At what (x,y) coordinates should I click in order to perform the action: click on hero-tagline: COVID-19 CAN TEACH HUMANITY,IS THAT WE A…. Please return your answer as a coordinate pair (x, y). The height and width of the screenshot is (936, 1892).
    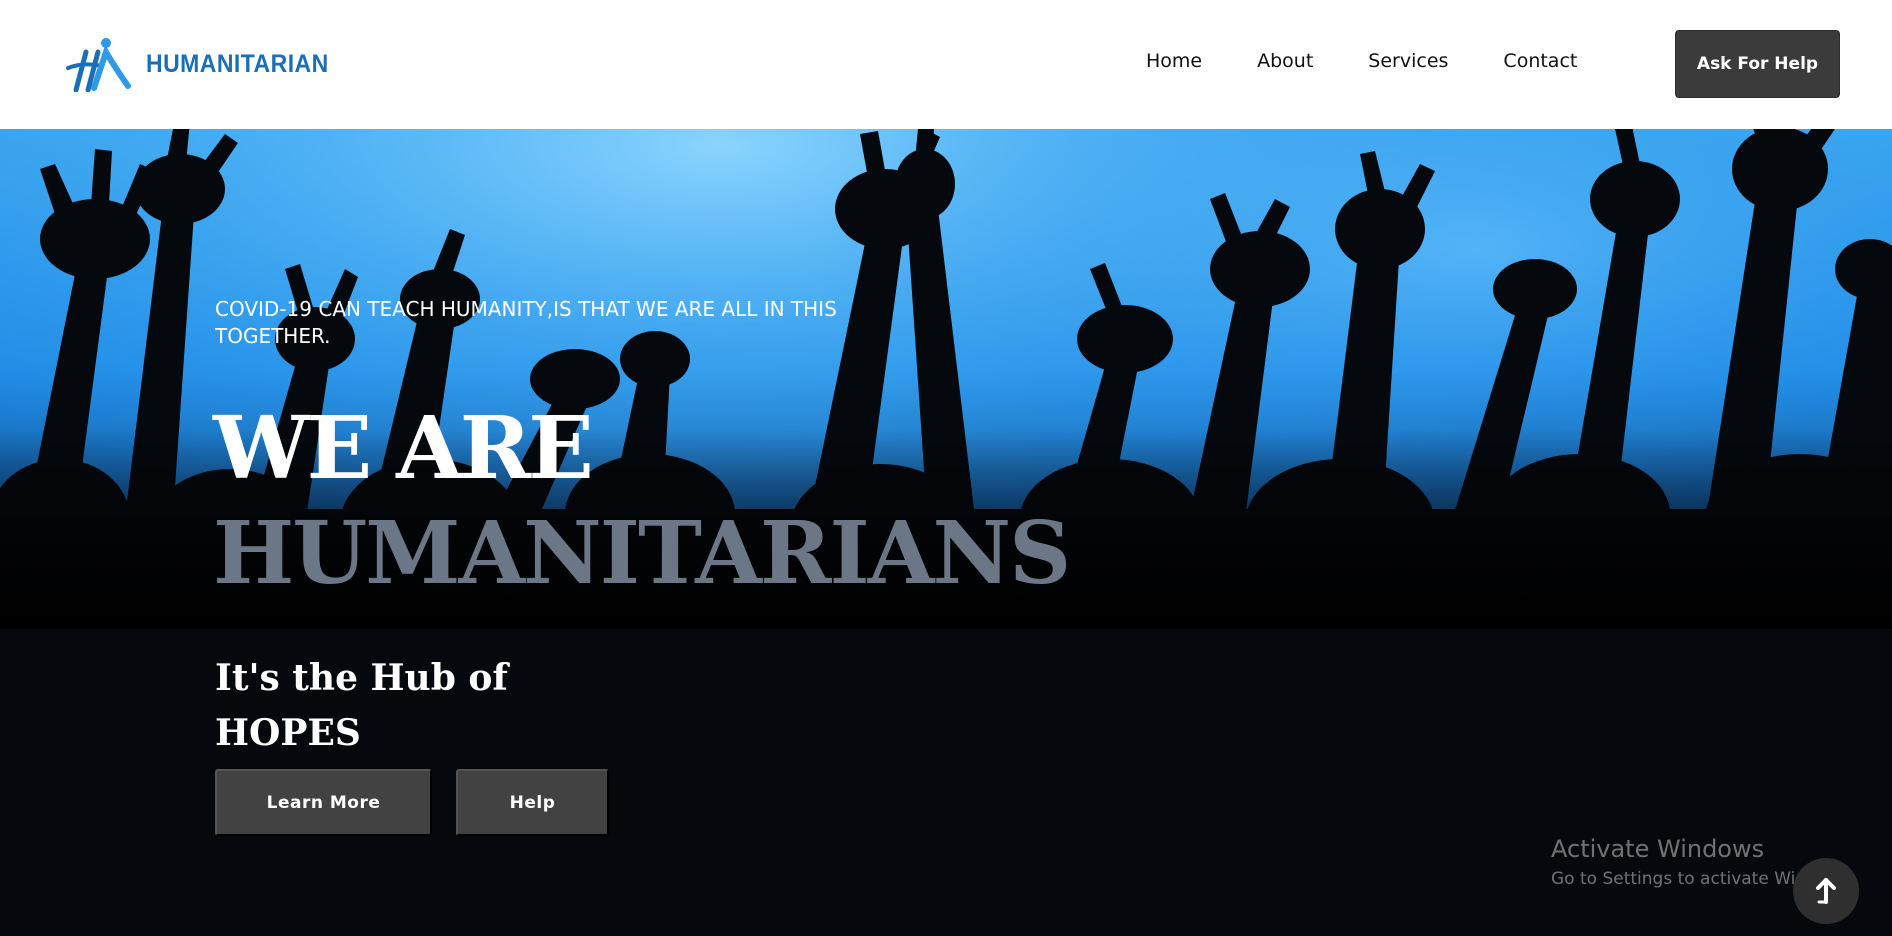
    Looking at the image, I should click on (526, 322).